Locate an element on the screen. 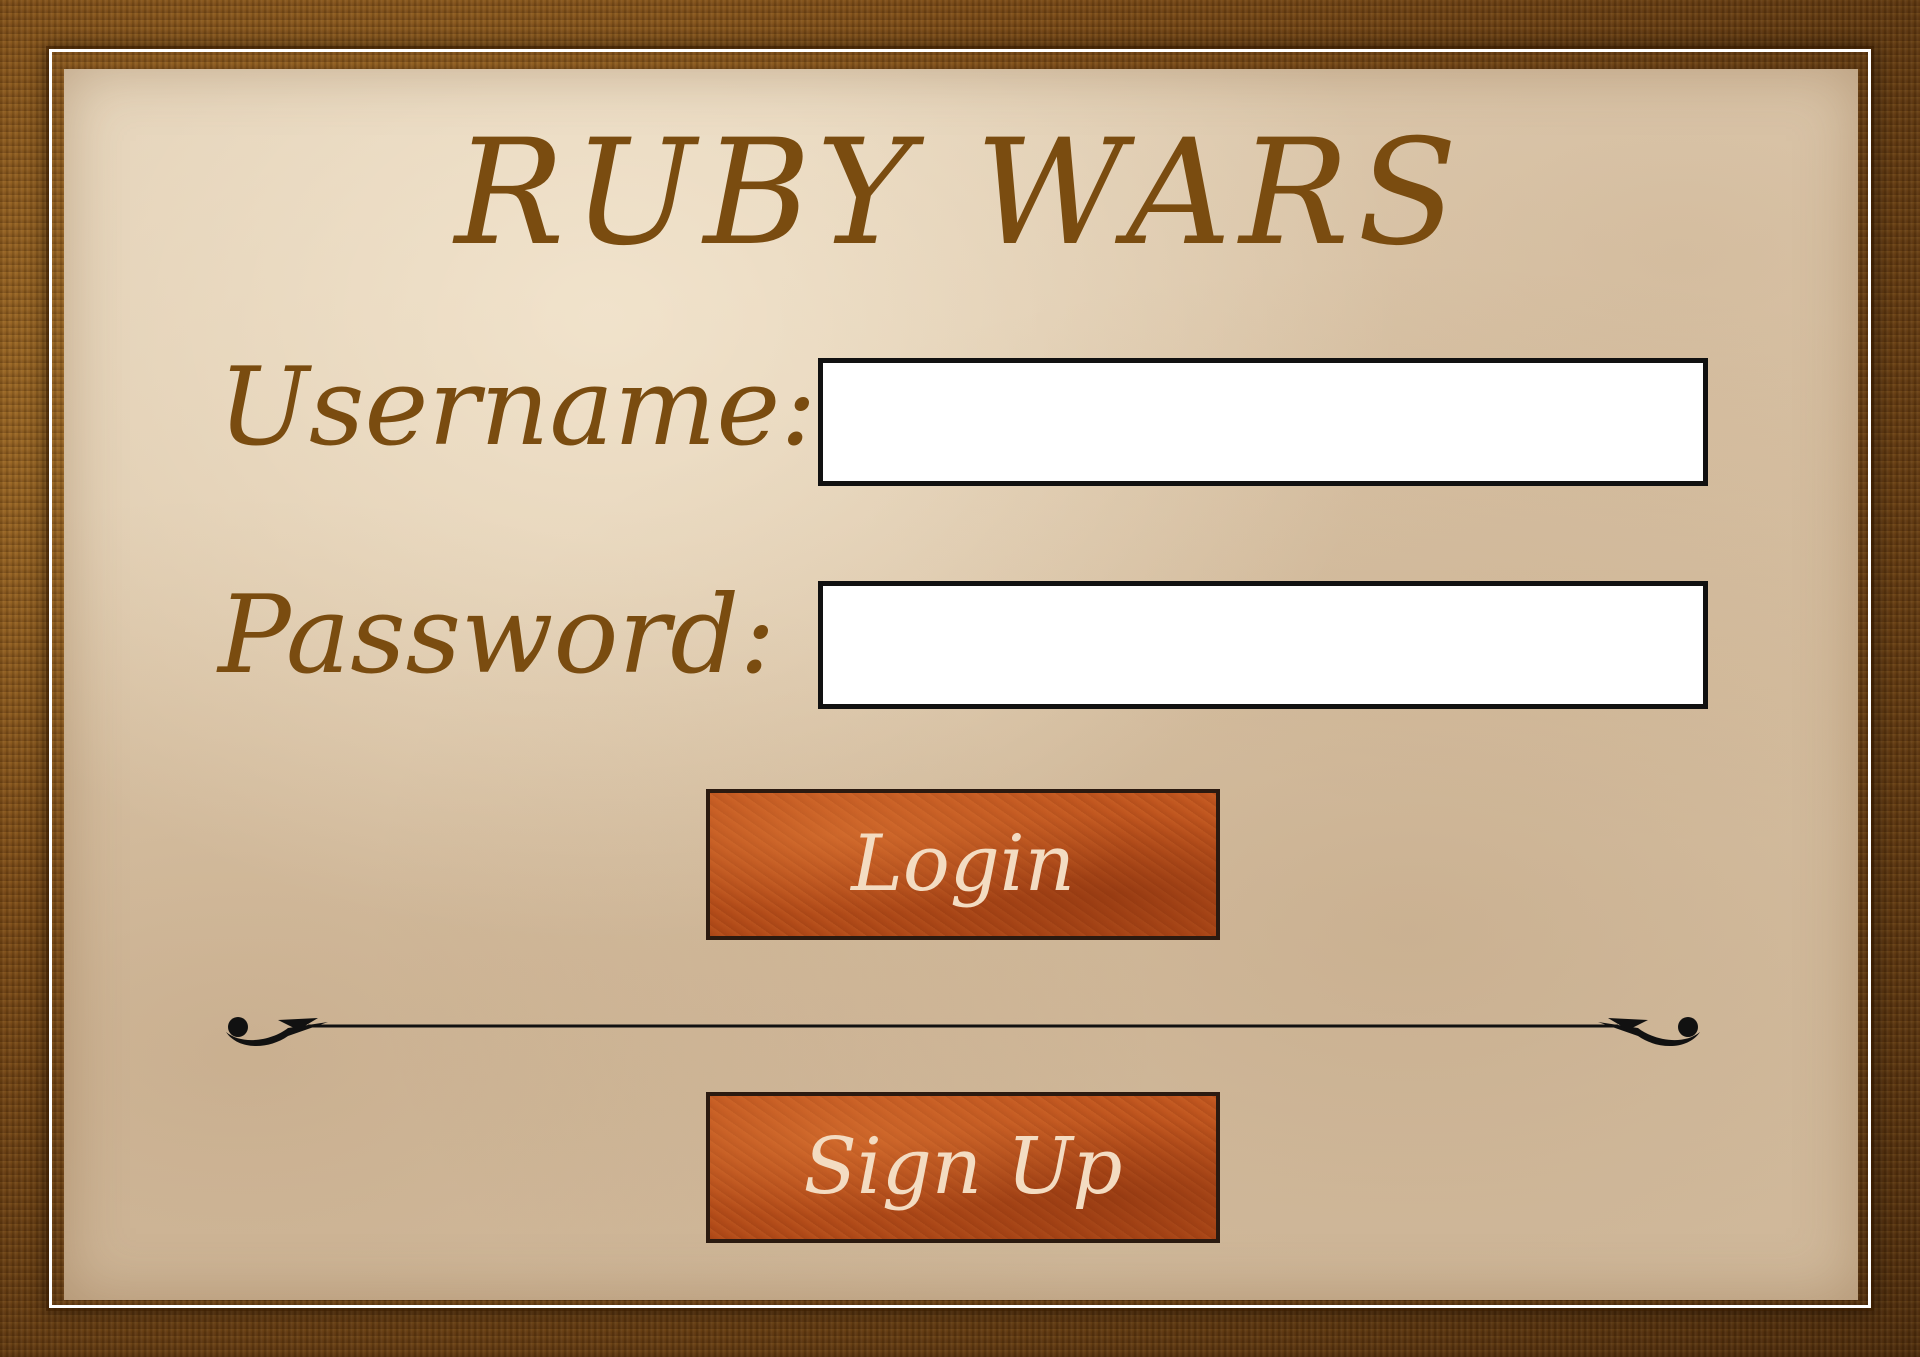 This screenshot has width=1920, height=1357. username-input is located at coordinates (1263, 422).